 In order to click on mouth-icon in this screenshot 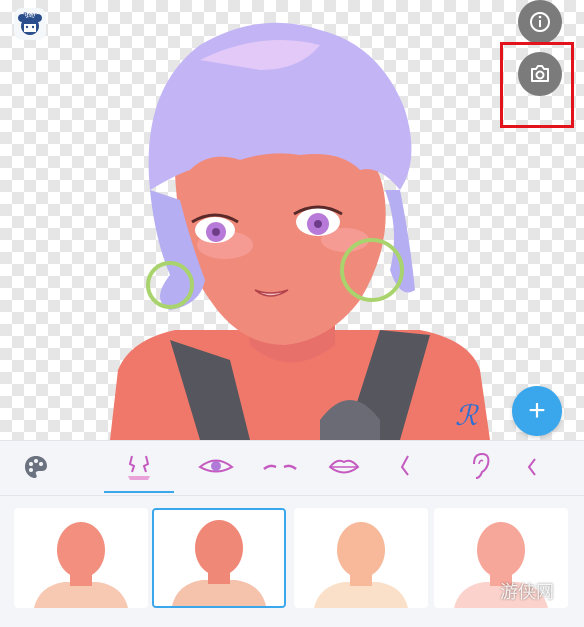, I will do `click(344, 466)`.